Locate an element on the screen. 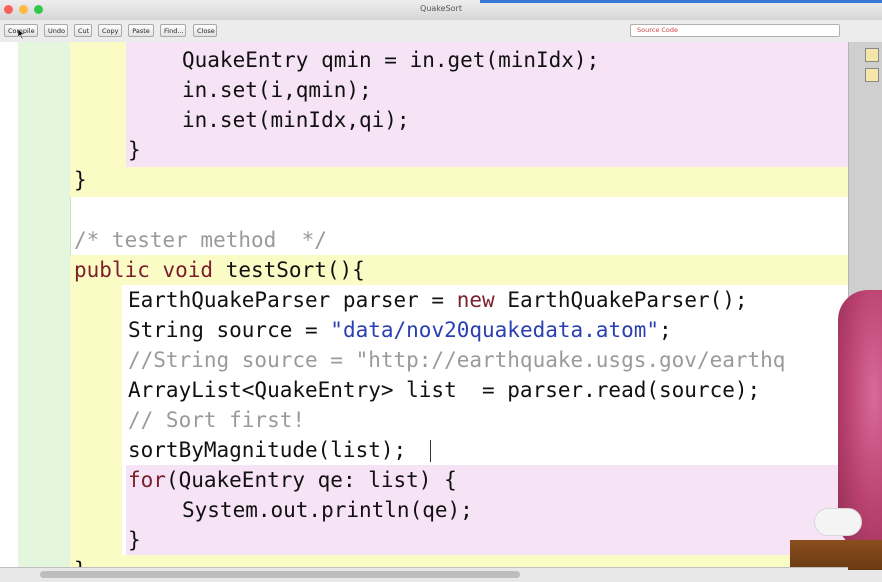 This screenshot has width=882, height=582. code-line: for(QuakeEntry qe: list) { is located at coordinates (292, 480).